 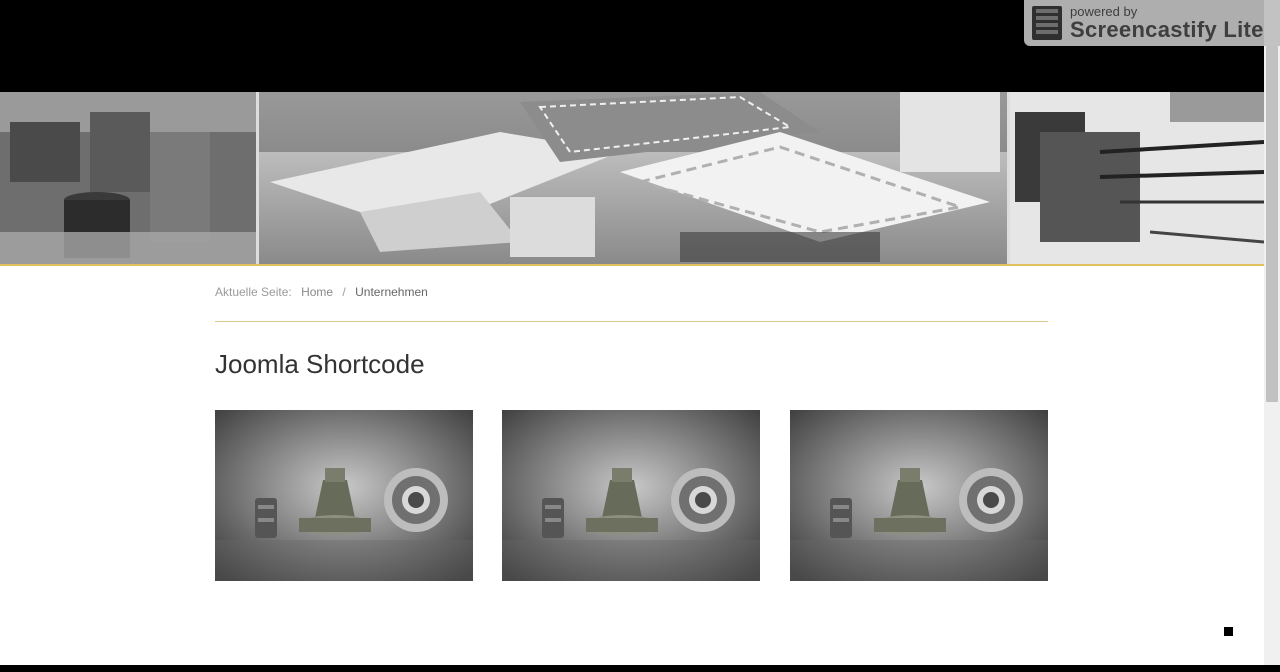 I want to click on breadcrumb: Aktuelle Seite: Home / Unternehmen, so click(x=324, y=292).